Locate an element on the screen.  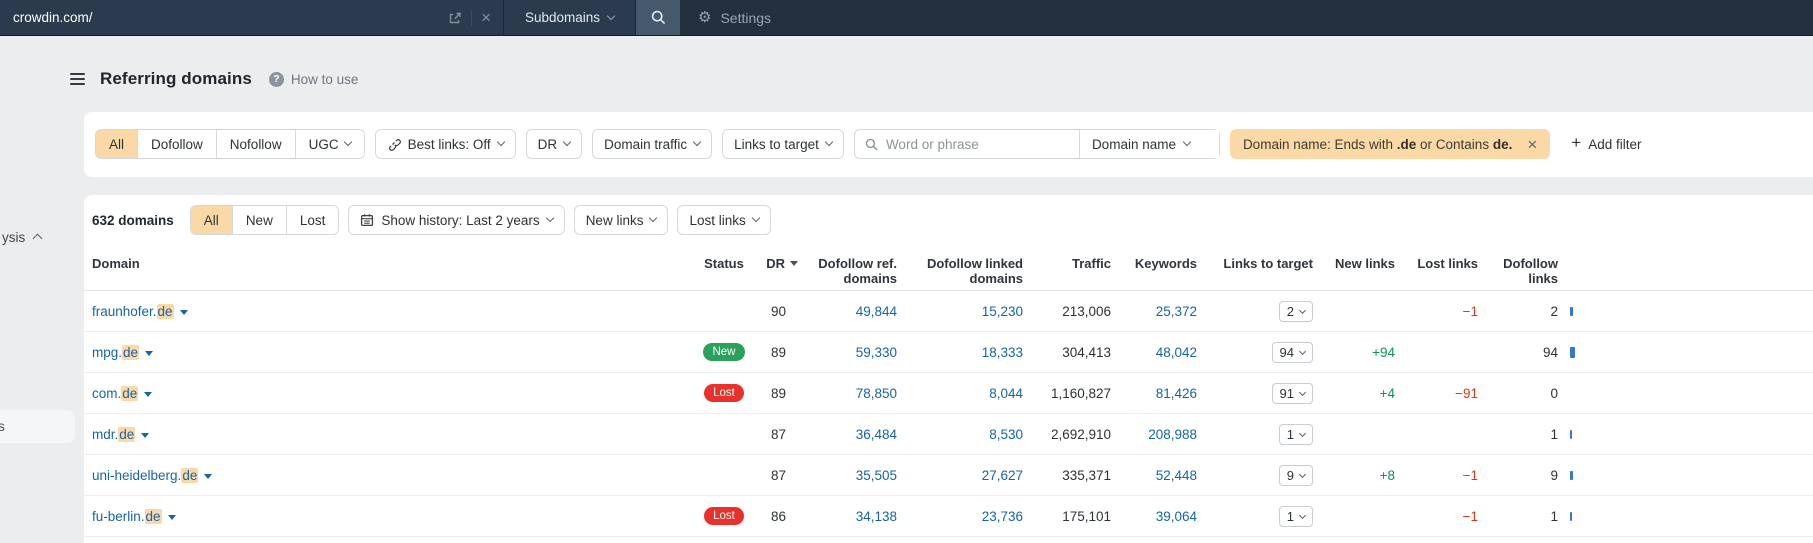
dr-filter-button: DR is located at coordinates (554, 144).